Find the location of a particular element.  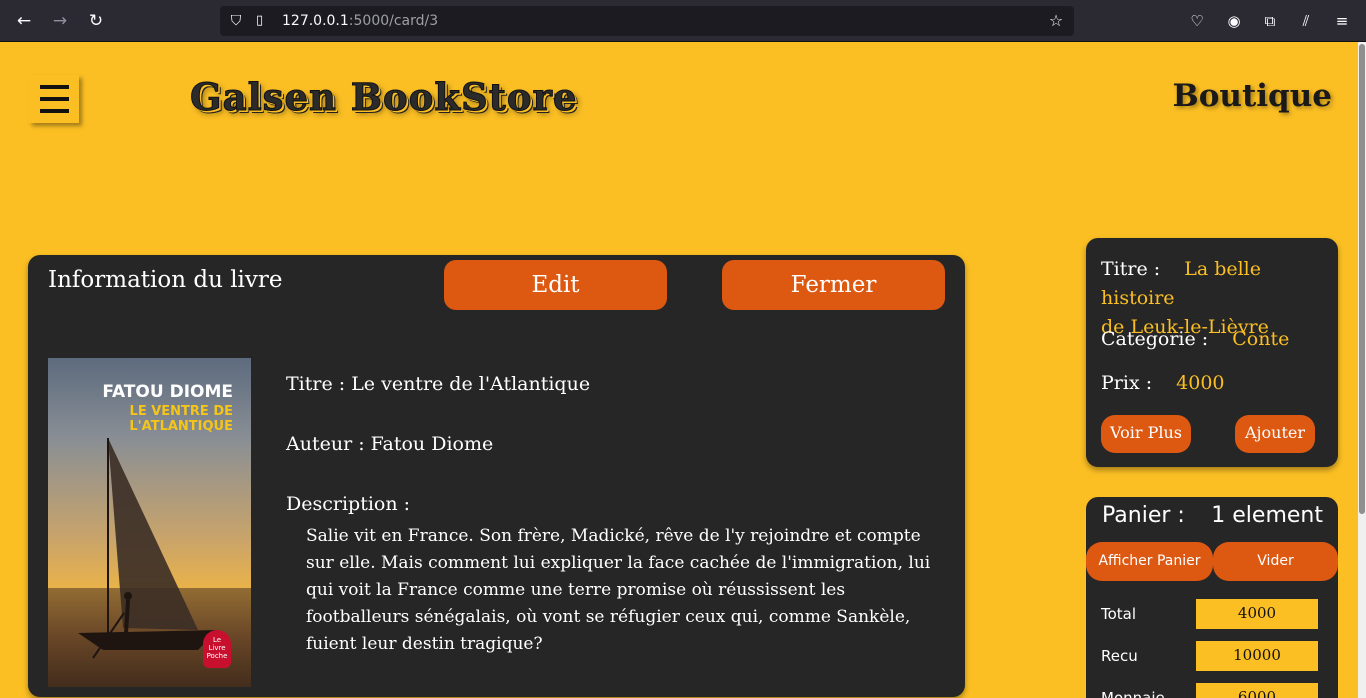

book-author-line: Auteur : Fatou Diome is located at coordinates (390, 444).